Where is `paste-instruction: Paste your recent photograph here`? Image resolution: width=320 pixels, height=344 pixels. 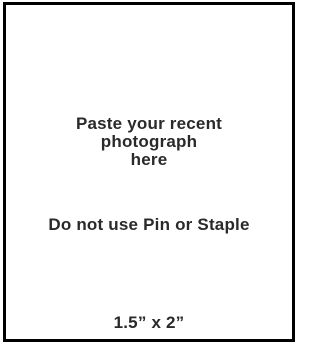
paste-instruction: Paste your recent photograph here is located at coordinates (149, 142).